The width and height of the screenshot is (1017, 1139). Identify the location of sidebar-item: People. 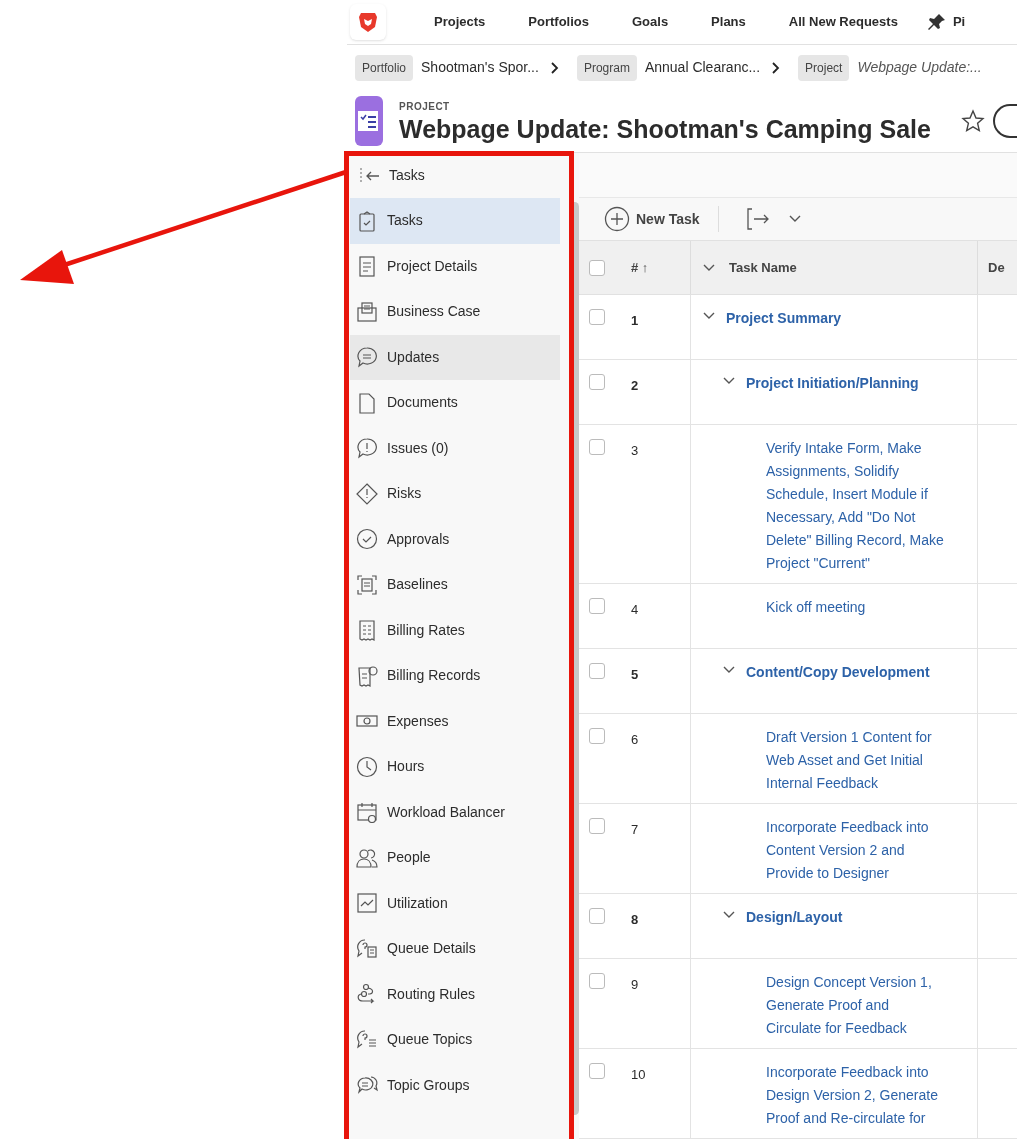
(455, 858).